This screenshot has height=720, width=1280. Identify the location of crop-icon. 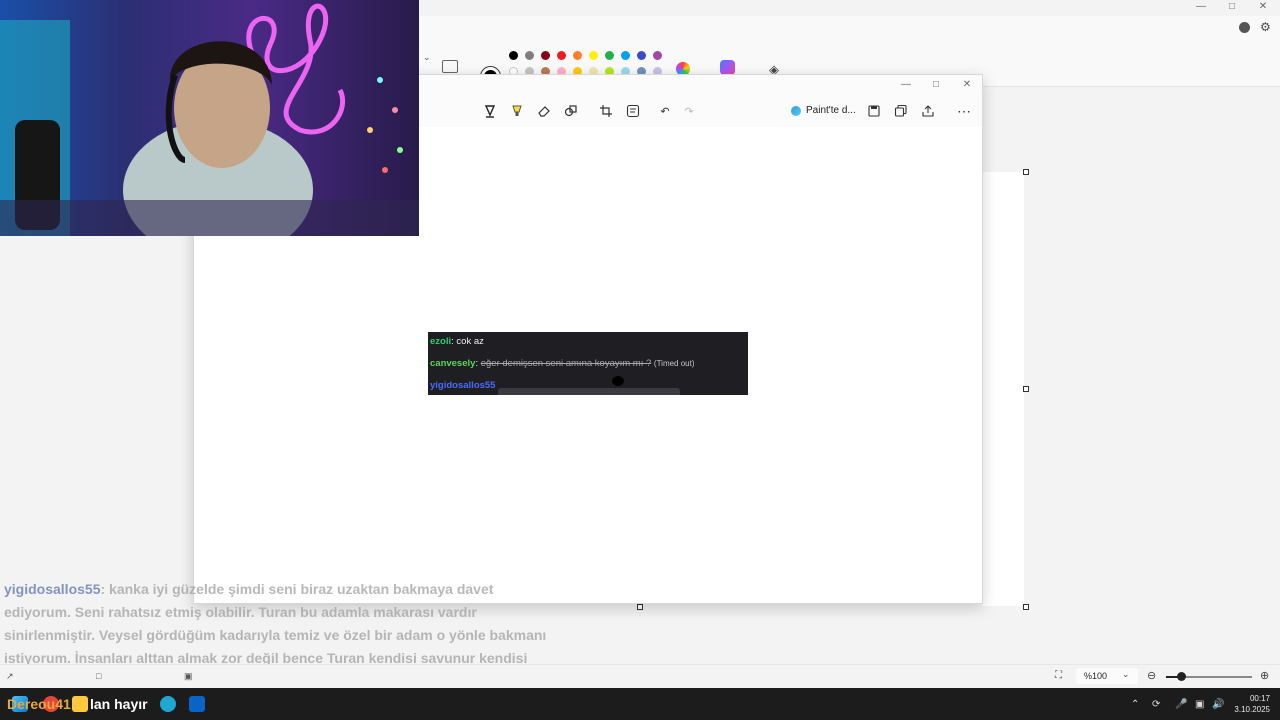
(606, 111).